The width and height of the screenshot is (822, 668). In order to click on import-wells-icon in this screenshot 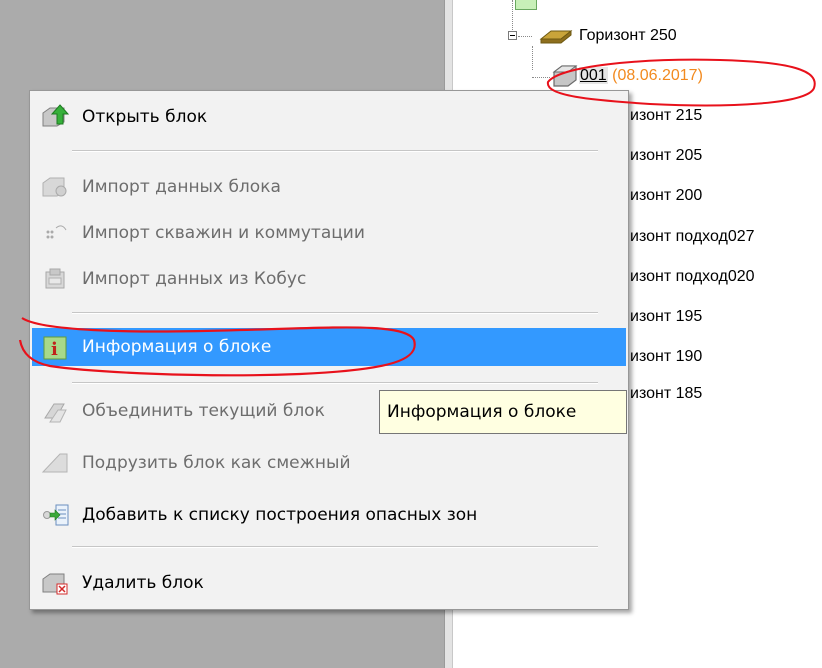, I will do `click(55, 233)`.